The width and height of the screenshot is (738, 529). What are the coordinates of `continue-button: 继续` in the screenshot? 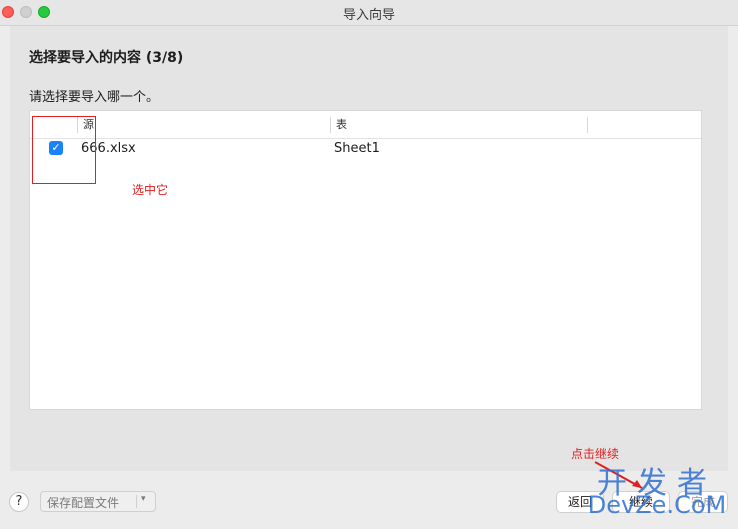 It's located at (641, 502).